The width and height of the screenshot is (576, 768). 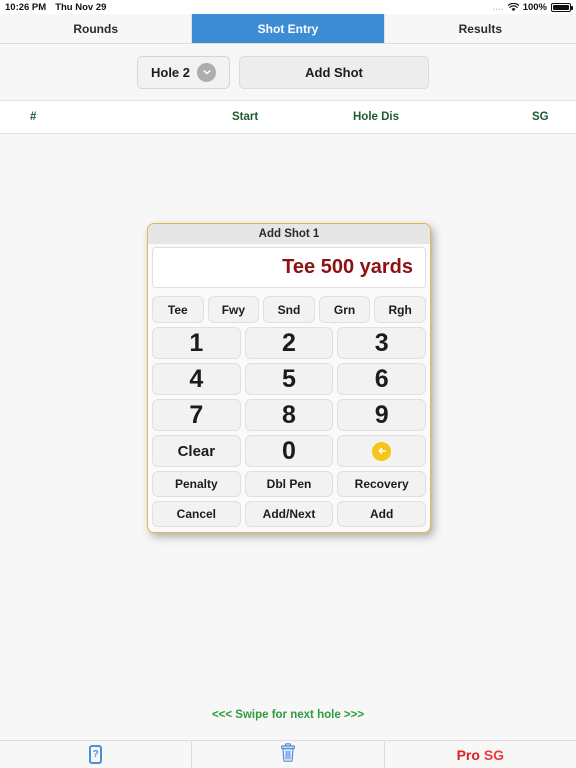 I want to click on hole-selector-label: Hole 2, so click(x=170, y=72).